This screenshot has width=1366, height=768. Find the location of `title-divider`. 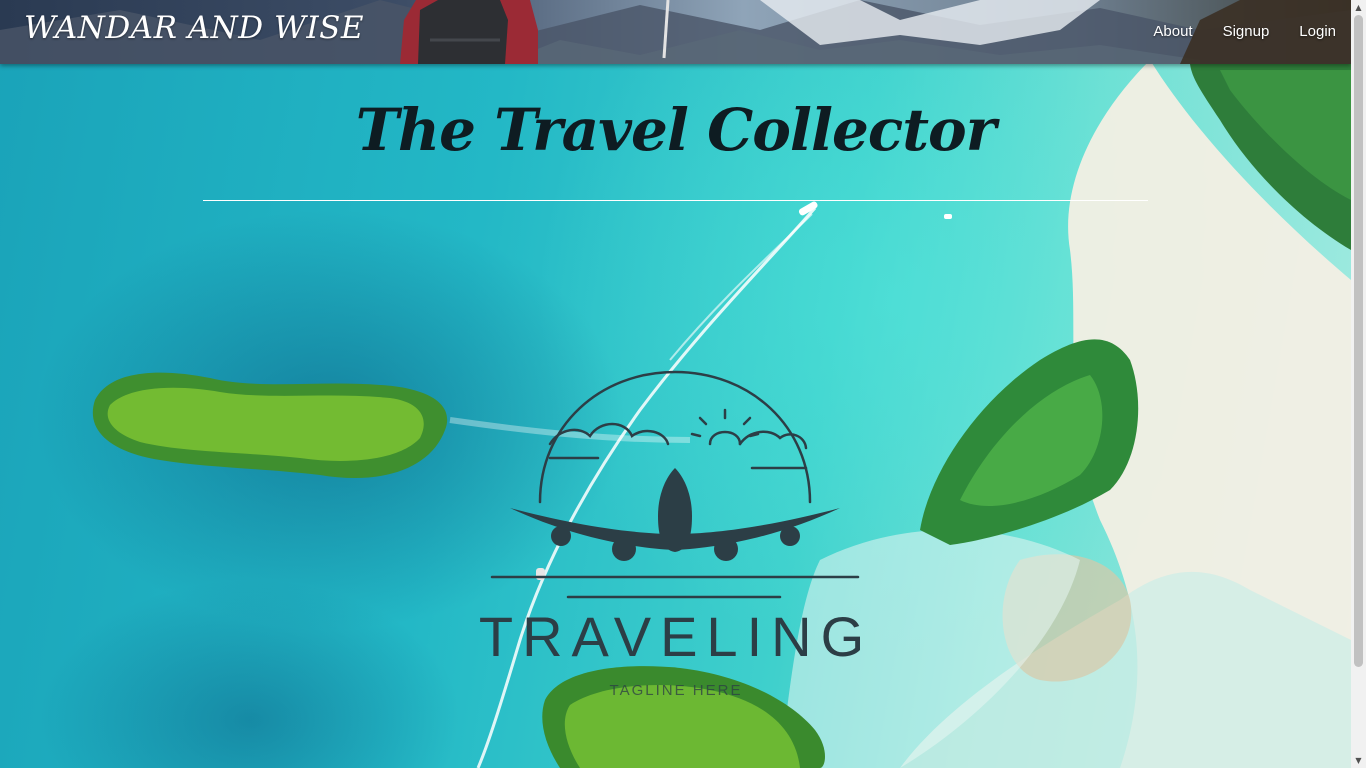

title-divider is located at coordinates (675, 200).